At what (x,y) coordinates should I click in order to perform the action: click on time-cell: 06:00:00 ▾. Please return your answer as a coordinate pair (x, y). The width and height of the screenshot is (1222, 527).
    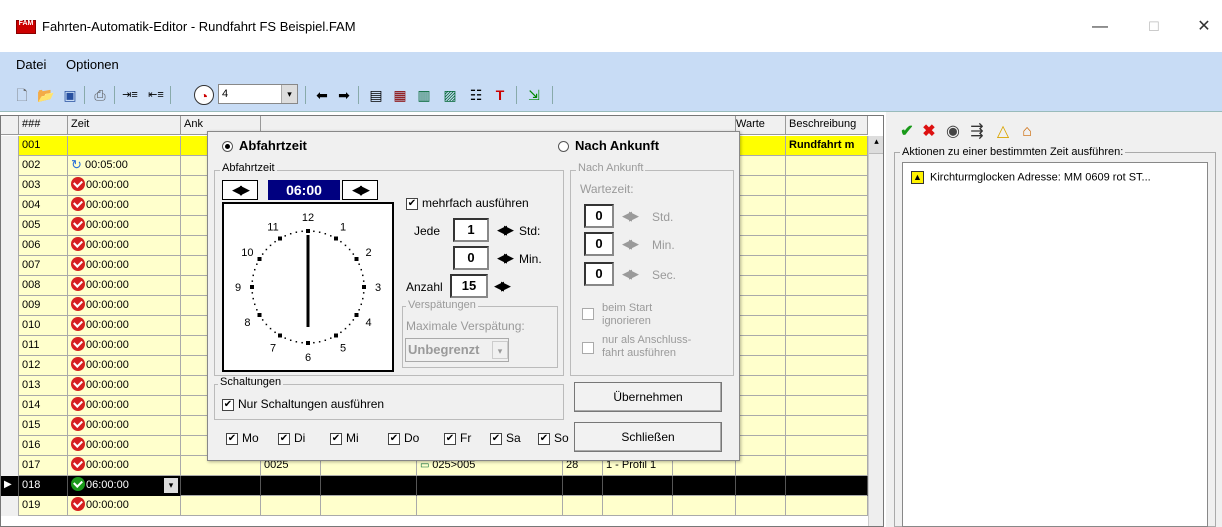
    Looking at the image, I should click on (124, 486).